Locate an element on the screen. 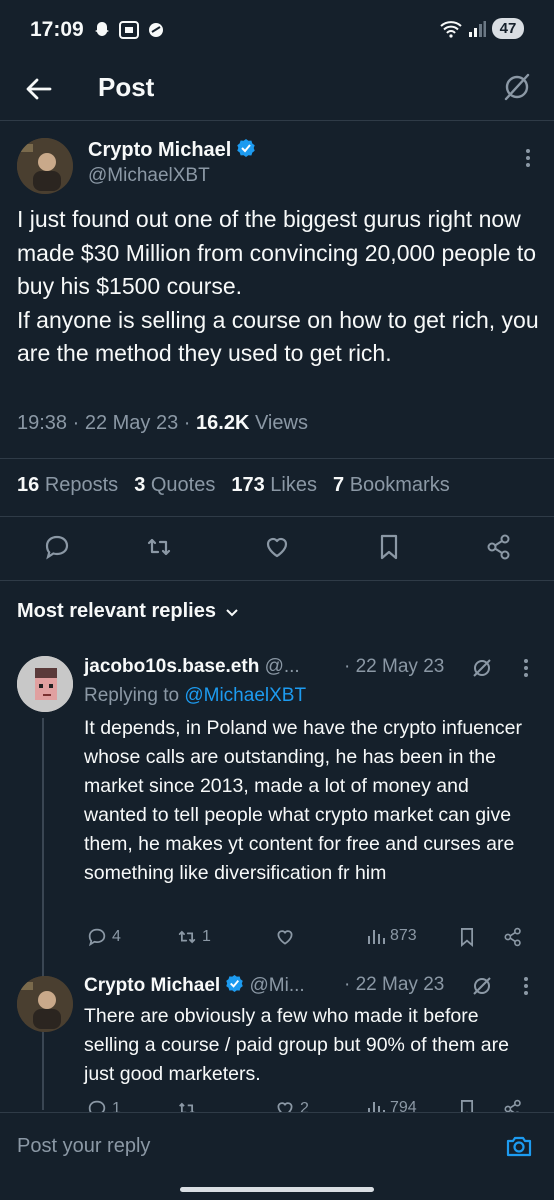  page-title: Post is located at coordinates (126, 87).